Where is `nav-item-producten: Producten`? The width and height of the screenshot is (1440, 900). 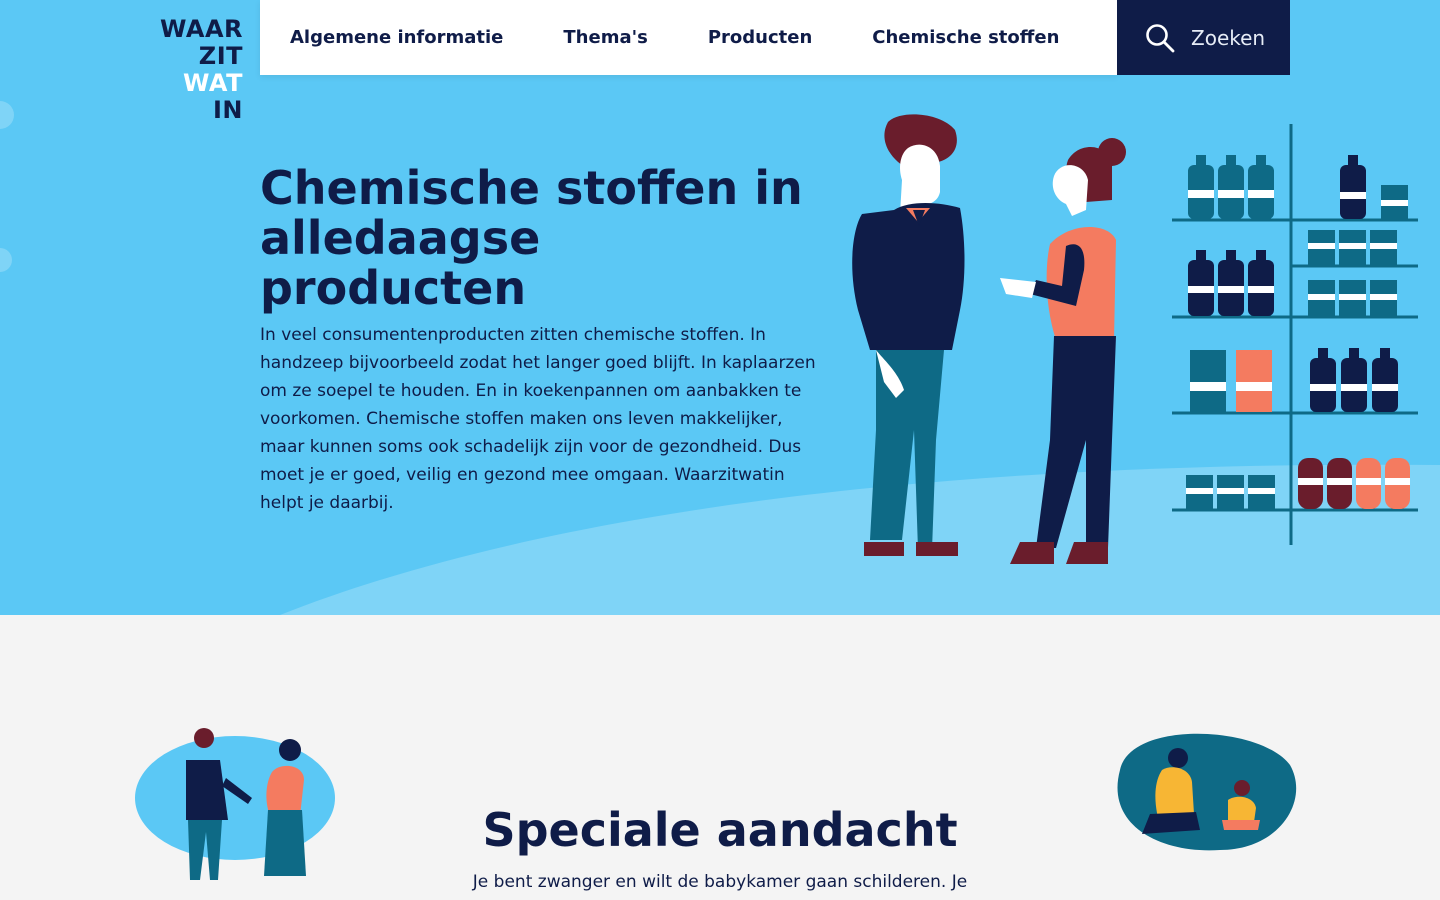
nav-item-producten: Producten is located at coordinates (760, 37).